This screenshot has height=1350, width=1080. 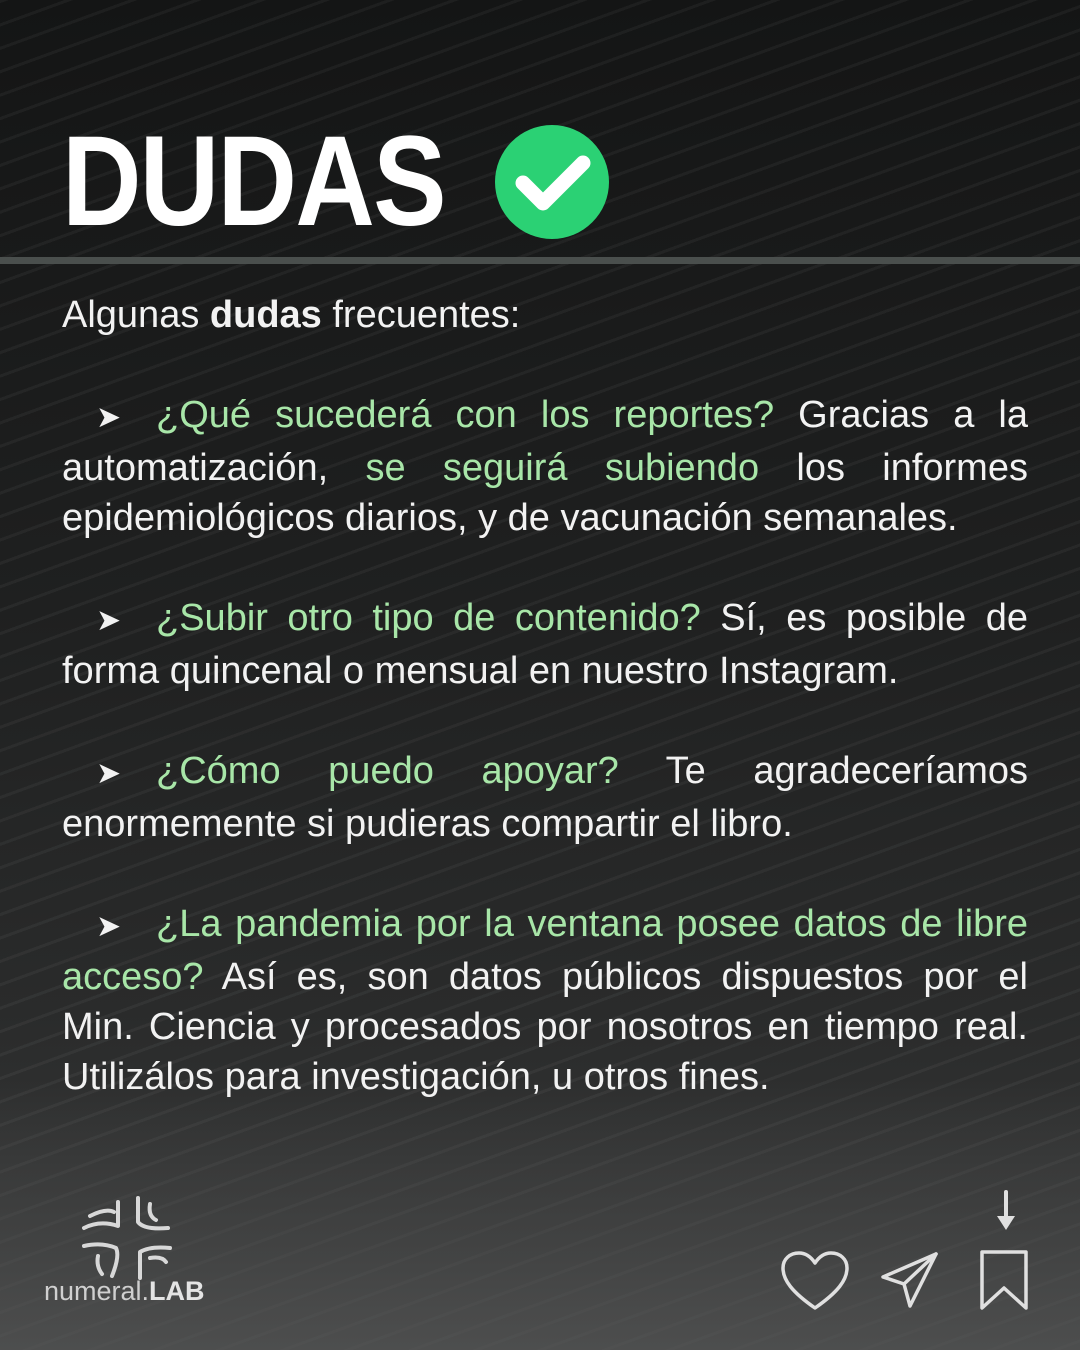 What do you see at coordinates (254, 181) in the screenshot?
I see `page-title: DUDAS` at bounding box center [254, 181].